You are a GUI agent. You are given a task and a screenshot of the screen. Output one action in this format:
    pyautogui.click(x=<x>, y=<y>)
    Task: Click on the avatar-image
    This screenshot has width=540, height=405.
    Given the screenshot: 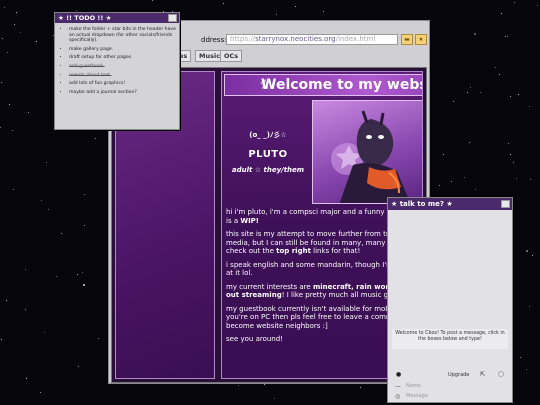 What is the action you would take?
    pyautogui.click(x=367, y=152)
    